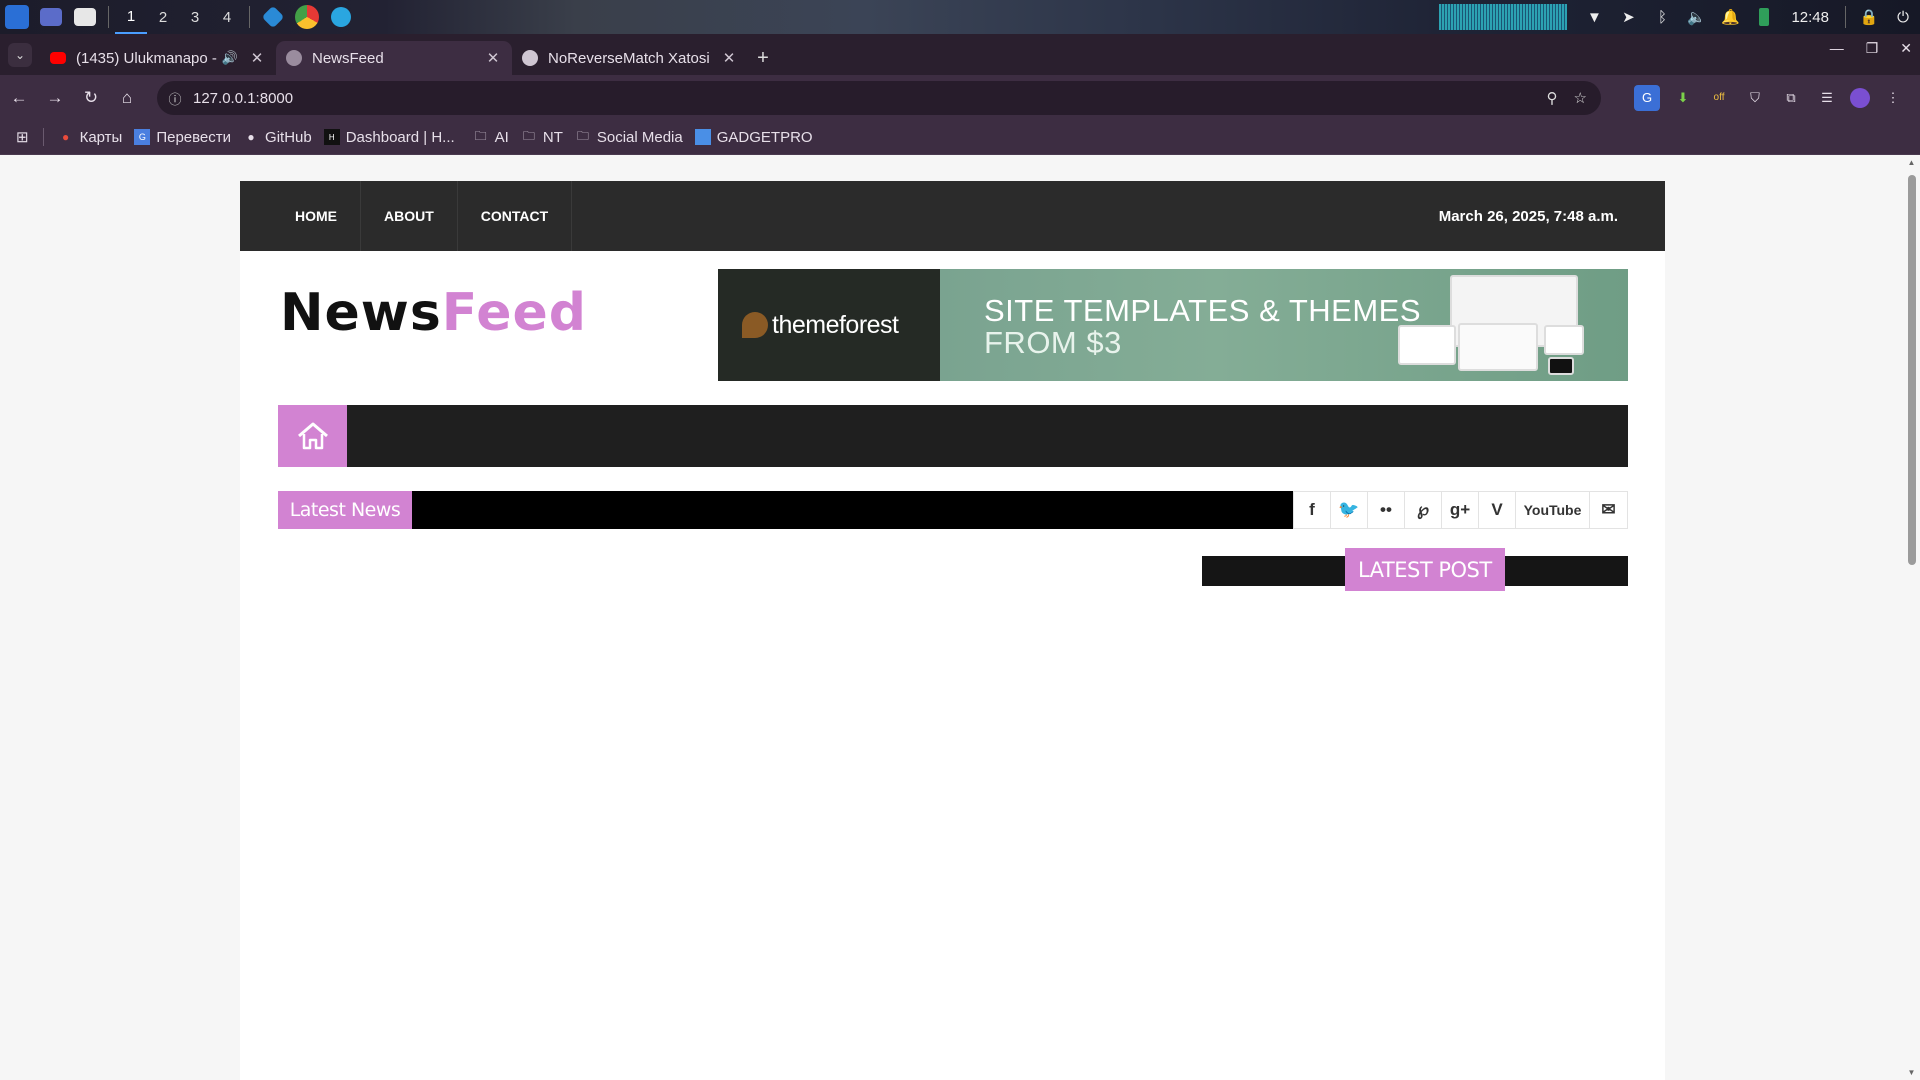 Image resolution: width=1920 pixels, height=1080 pixels. Describe the element at coordinates (764, 137) in the screenshot. I see `bookmark-label: GADGETPRO` at that location.